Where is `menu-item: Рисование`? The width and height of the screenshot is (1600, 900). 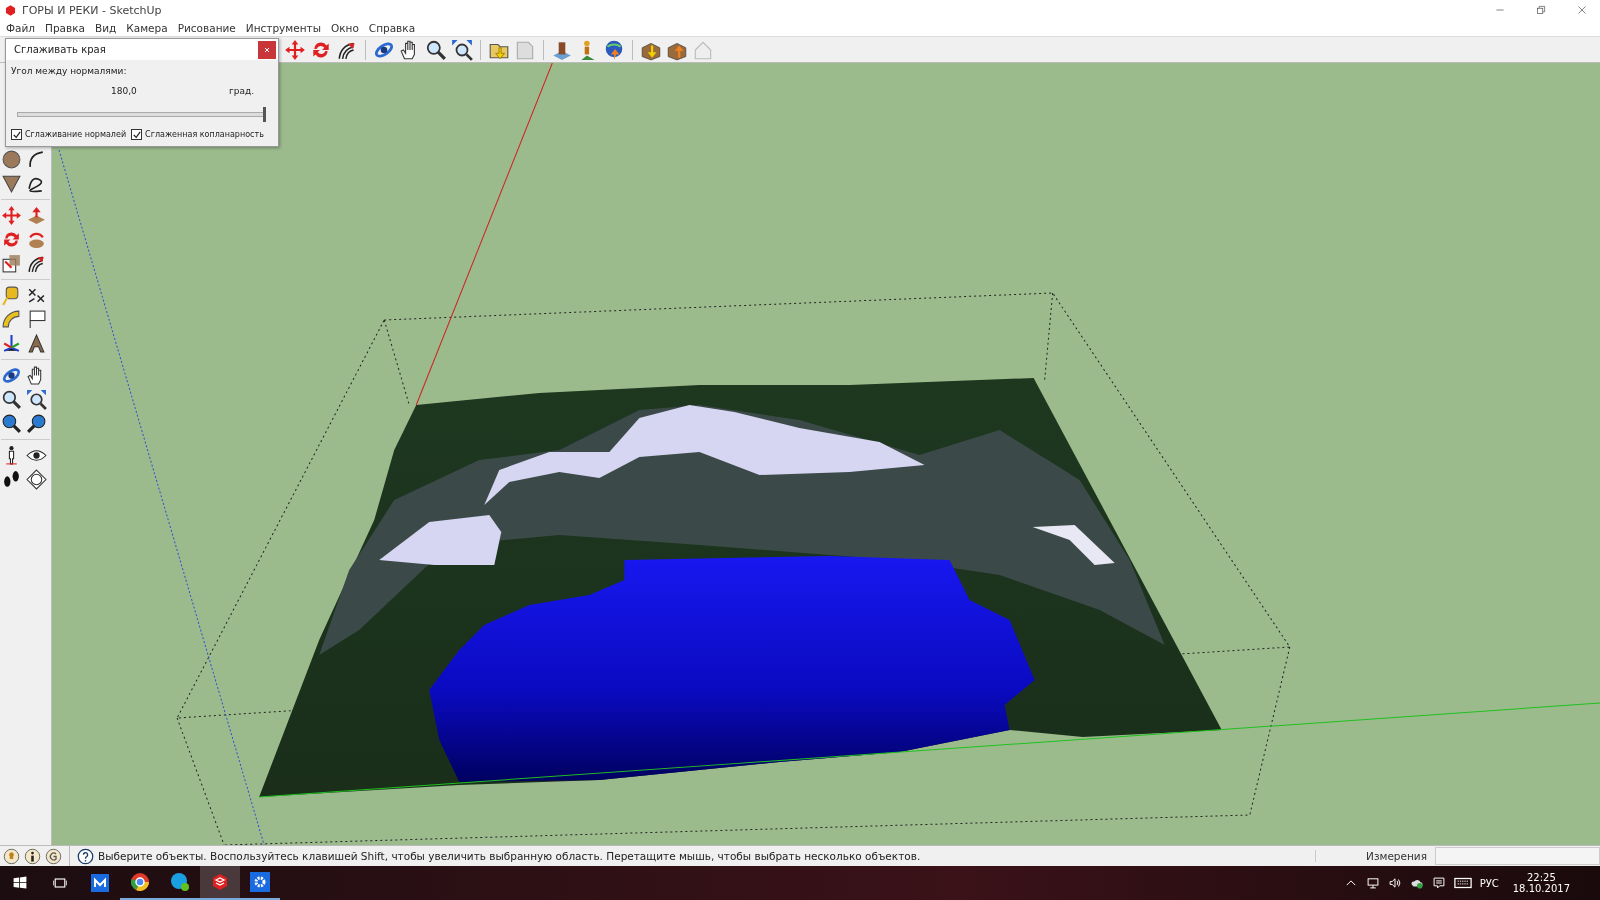
menu-item: Рисование is located at coordinates (206, 28).